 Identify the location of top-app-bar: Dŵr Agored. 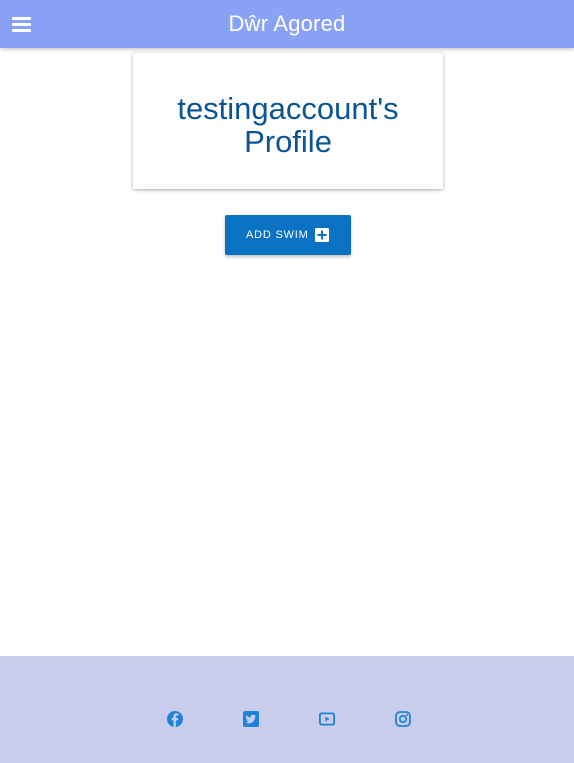
(287, 24).